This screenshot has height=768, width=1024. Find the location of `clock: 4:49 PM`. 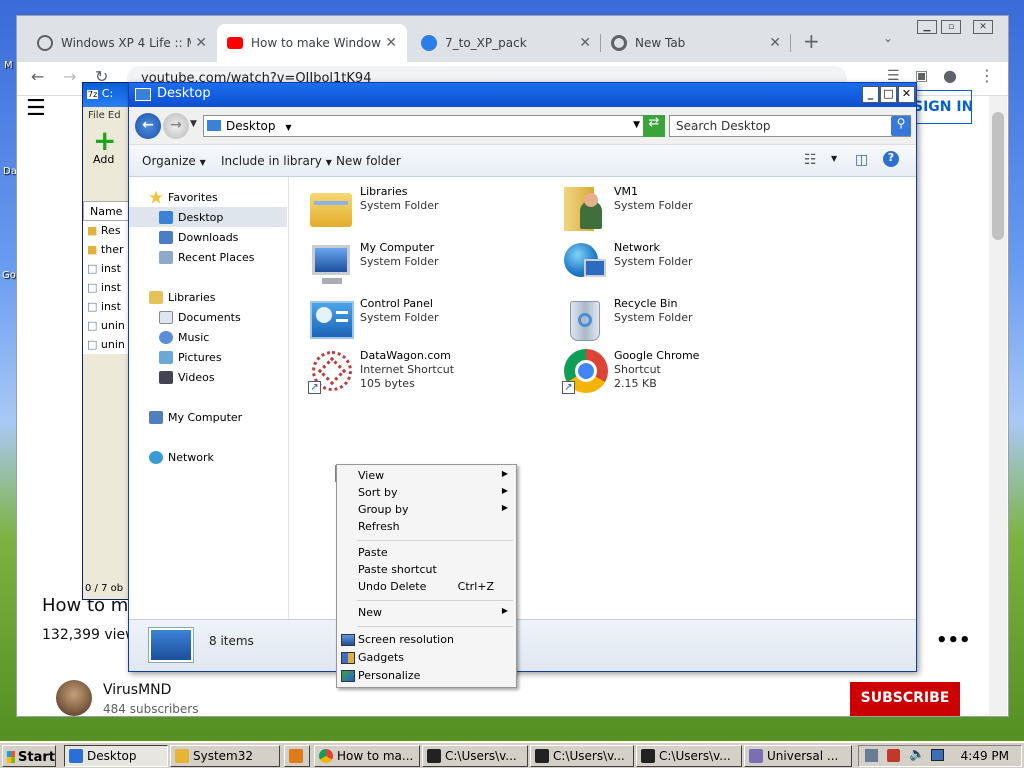

clock: 4:49 PM is located at coordinates (985, 756).